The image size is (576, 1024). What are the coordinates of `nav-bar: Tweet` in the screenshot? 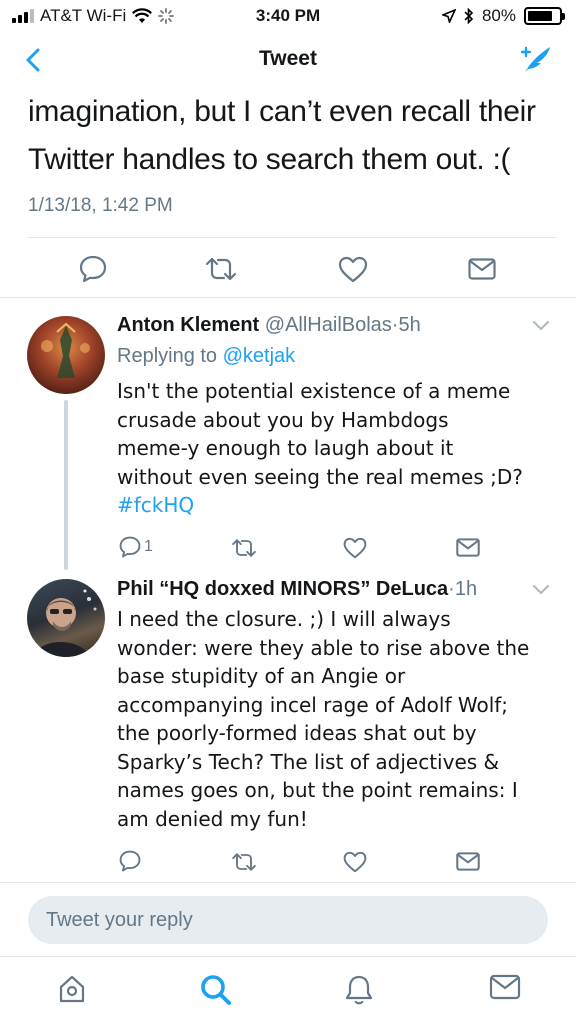 It's located at (288, 60).